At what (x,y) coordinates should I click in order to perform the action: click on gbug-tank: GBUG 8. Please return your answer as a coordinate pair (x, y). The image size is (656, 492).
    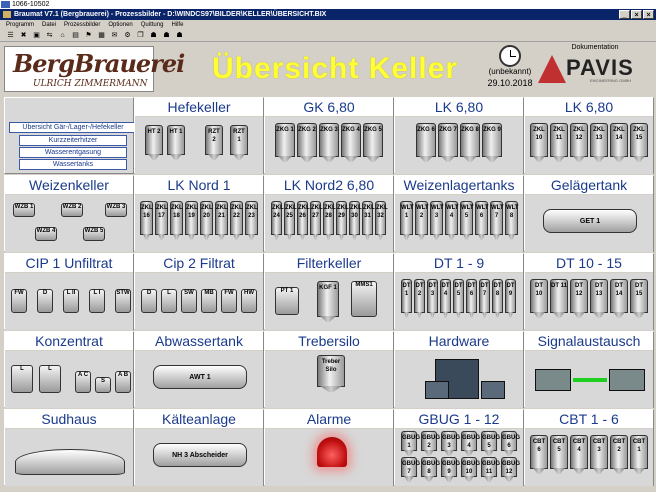
    Looking at the image, I should click on (430, 467).